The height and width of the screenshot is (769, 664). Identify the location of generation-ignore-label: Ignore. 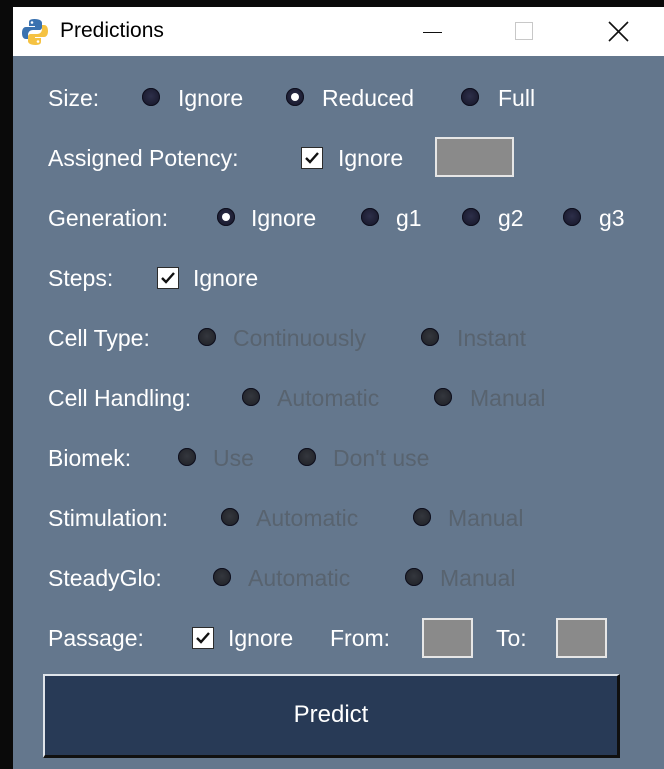
(283, 218).